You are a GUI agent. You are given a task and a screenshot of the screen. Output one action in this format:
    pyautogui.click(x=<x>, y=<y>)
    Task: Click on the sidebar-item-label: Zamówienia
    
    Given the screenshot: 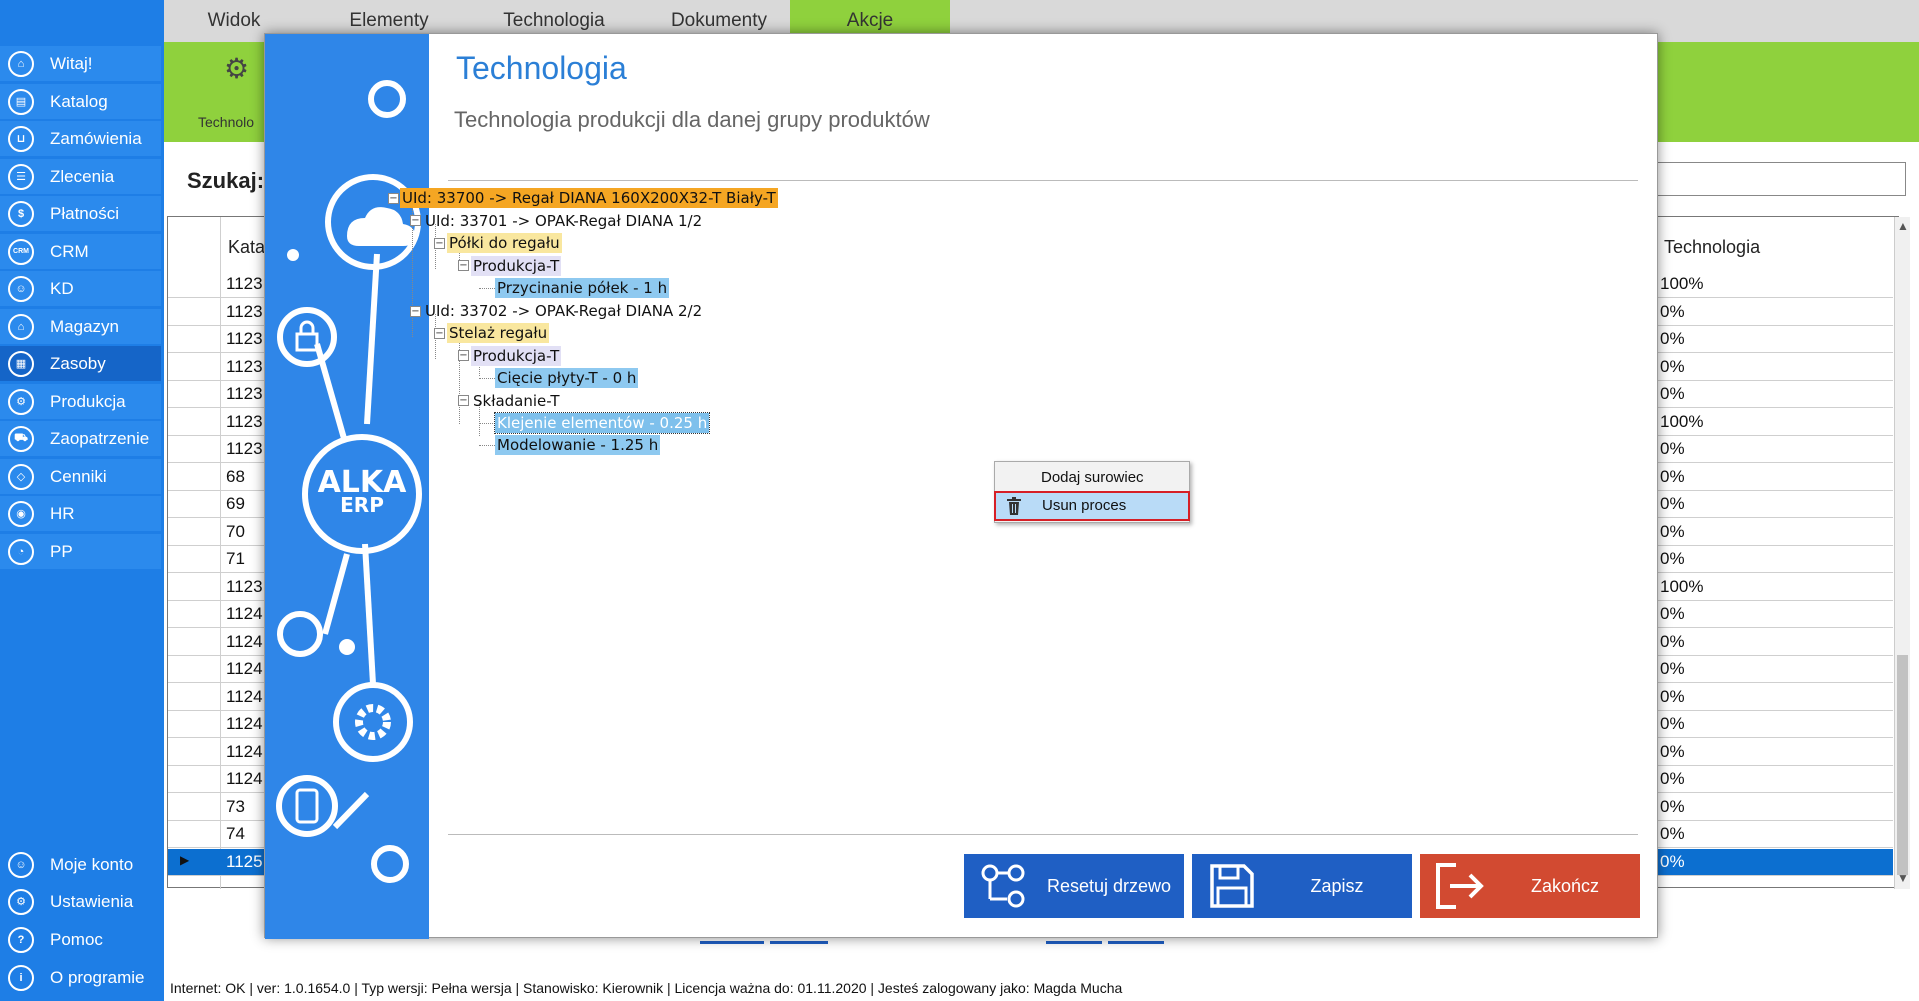 What is the action you would take?
    pyautogui.click(x=96, y=138)
    